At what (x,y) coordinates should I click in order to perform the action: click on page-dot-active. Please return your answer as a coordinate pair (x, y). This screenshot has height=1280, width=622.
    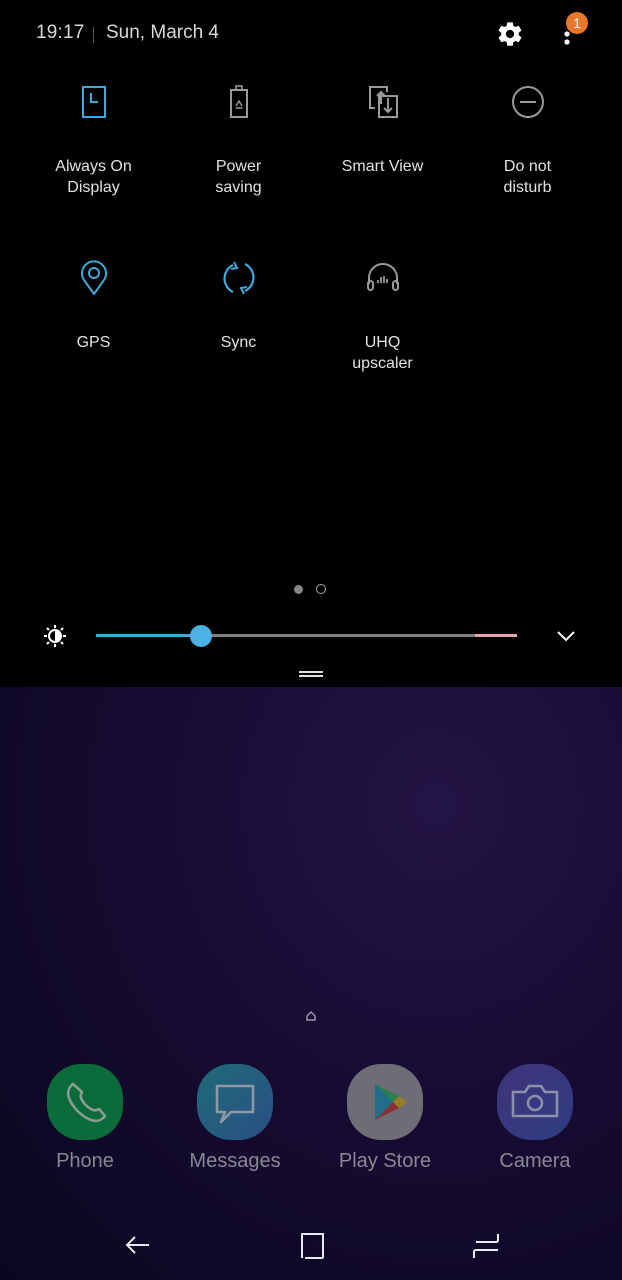
    Looking at the image, I should click on (298, 589).